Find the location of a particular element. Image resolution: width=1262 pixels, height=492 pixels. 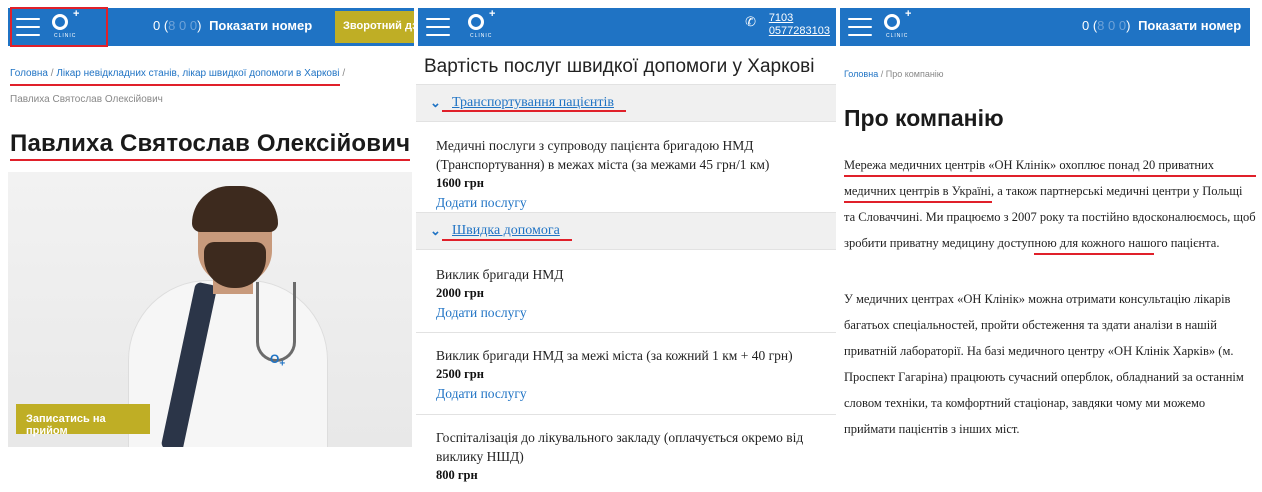

phone-links: 7103 0577283103 is located at coordinates (799, 25).